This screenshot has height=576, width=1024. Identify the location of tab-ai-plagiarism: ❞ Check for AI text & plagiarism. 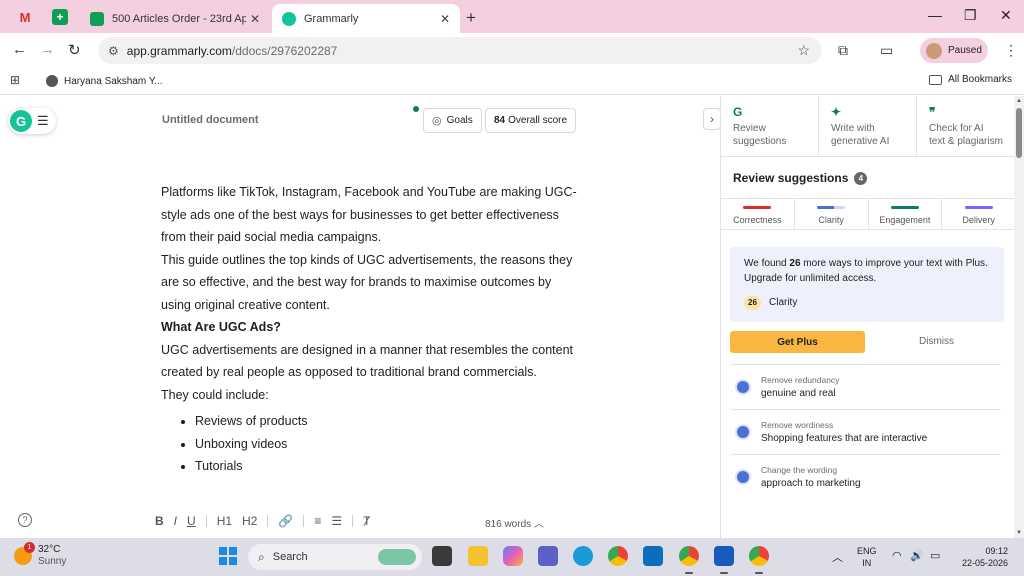
(966, 126).